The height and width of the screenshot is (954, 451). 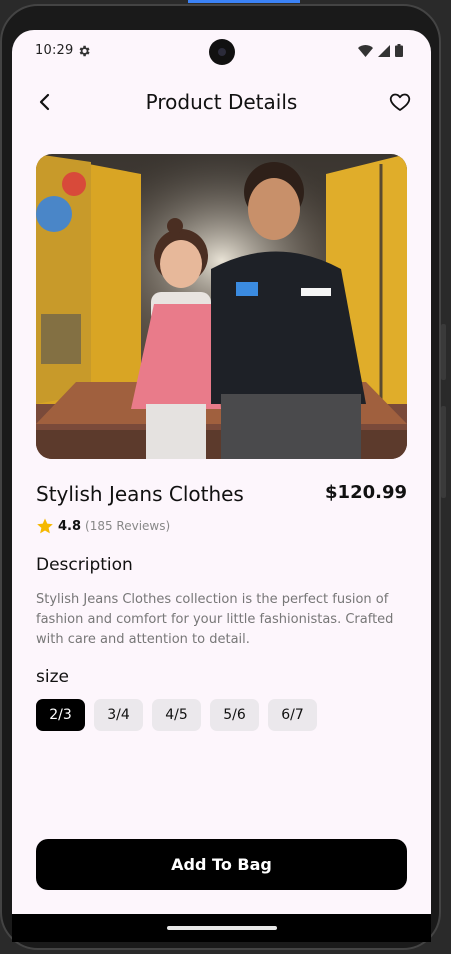 I want to click on home-indicator, so click(x=222, y=928).